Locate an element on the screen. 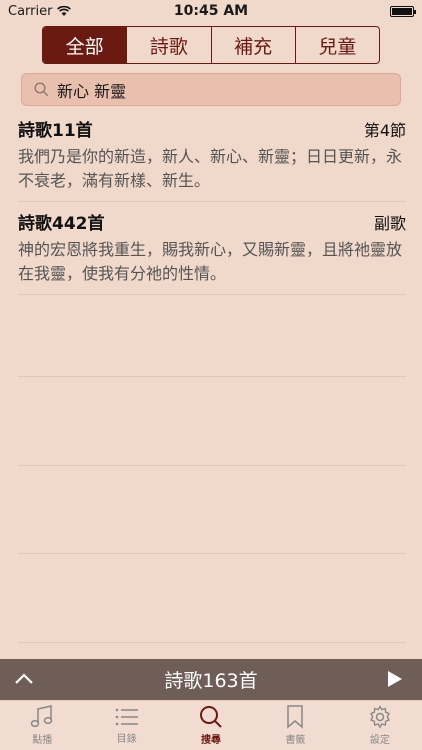 Image resolution: width=422 pixels, height=750 pixels. bookmark-icon is located at coordinates (295, 717).